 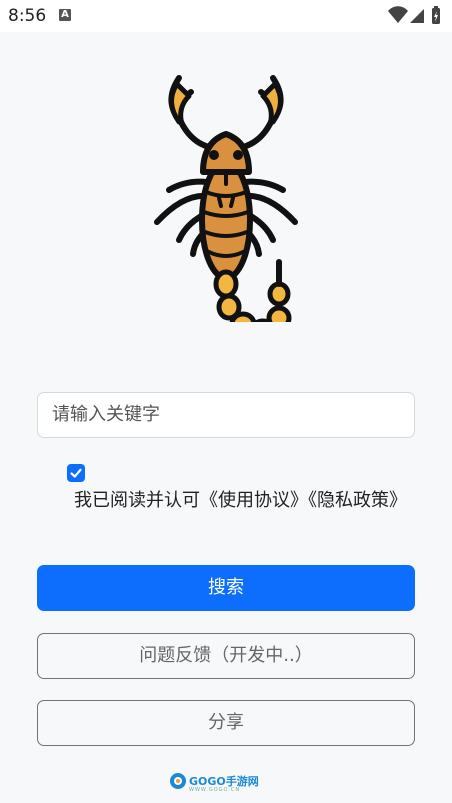 I want to click on scorpion-icon, so click(x=226, y=198).